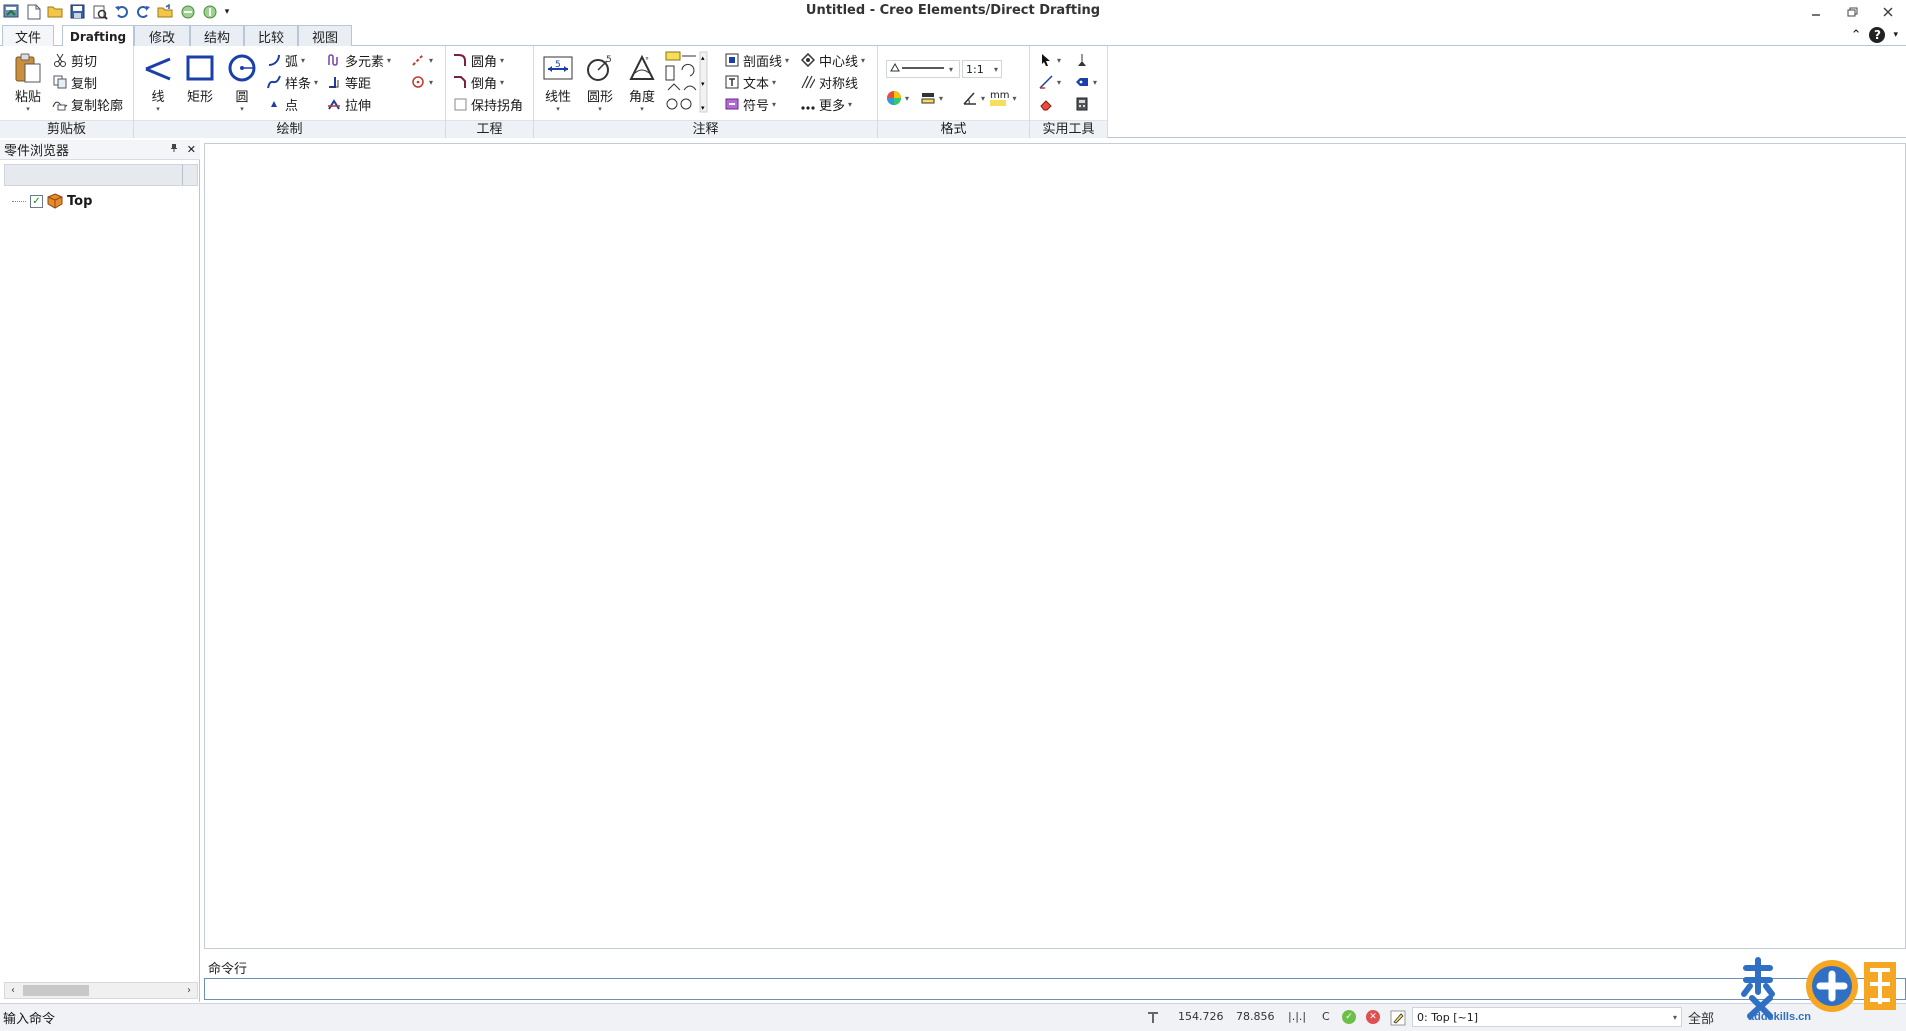  I want to click on symbol-button: 符号 ▾, so click(750, 104).